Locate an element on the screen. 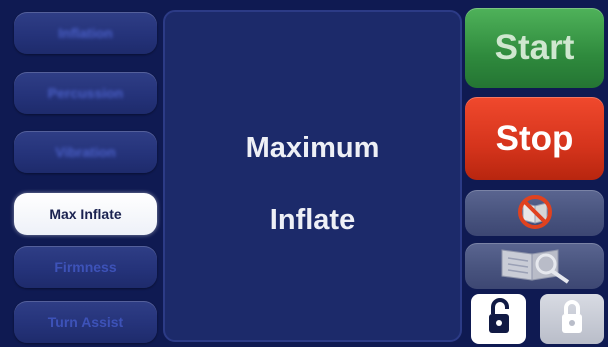  prohibited-book-icon is located at coordinates (535, 213).